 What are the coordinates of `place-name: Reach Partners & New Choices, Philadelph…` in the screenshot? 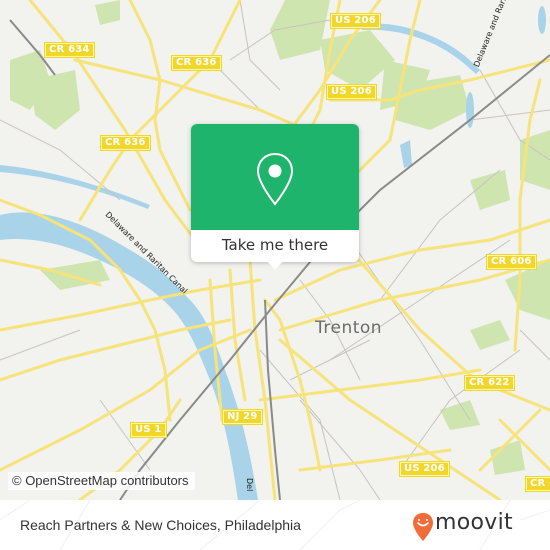 It's located at (160, 525).